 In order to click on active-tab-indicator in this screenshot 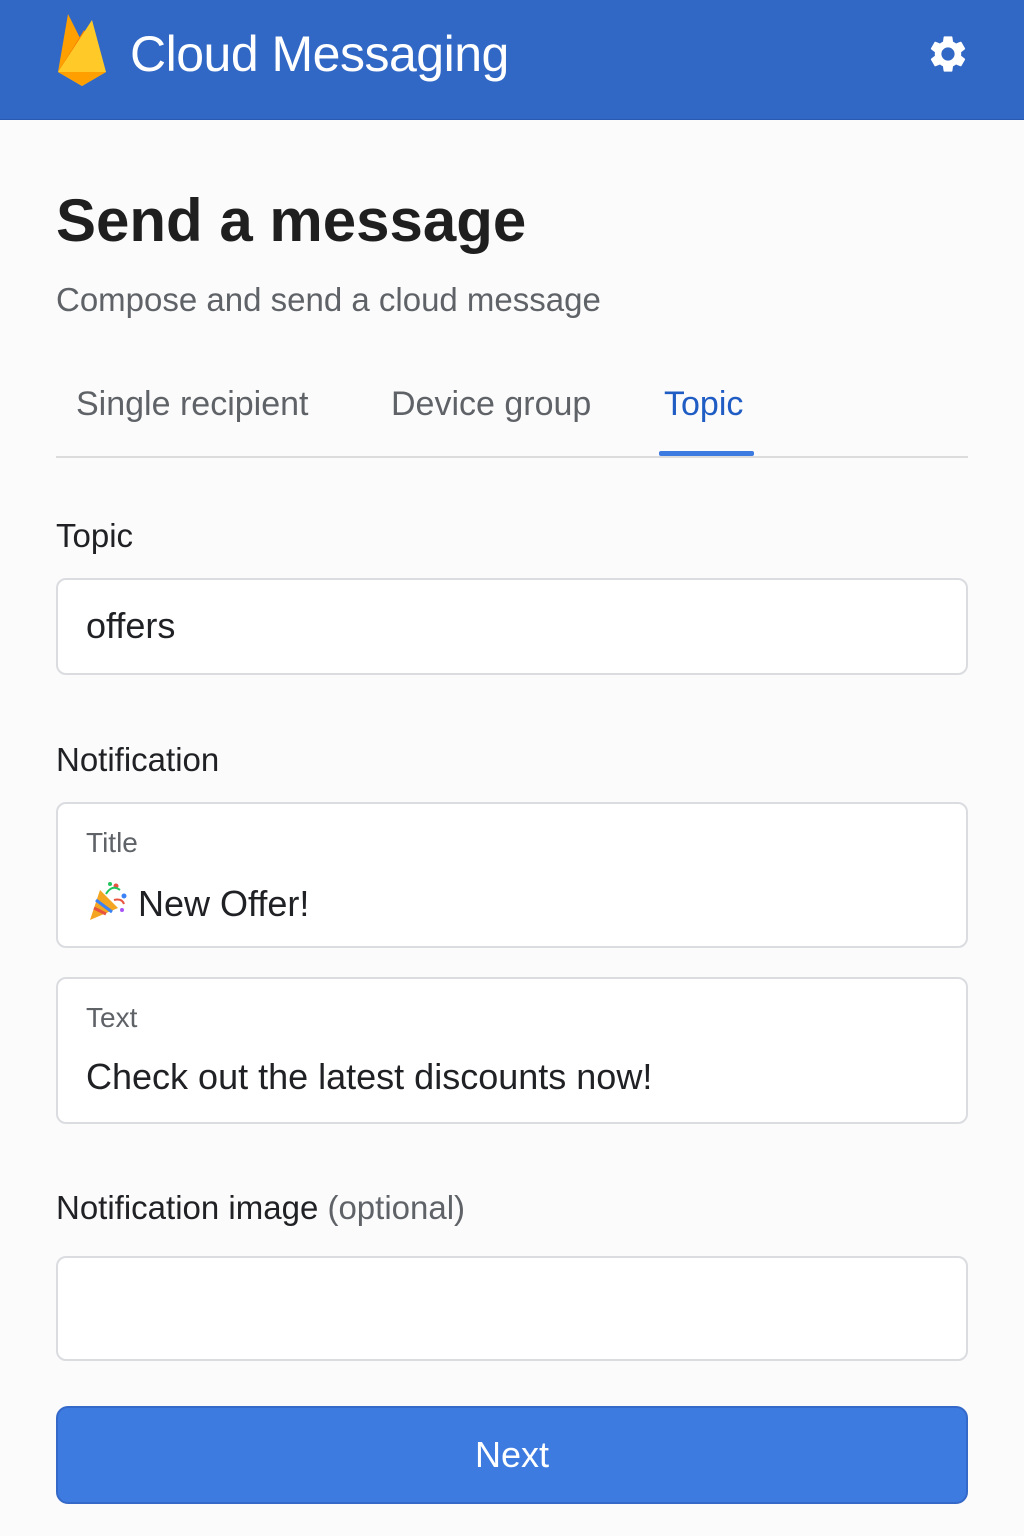, I will do `click(706, 453)`.